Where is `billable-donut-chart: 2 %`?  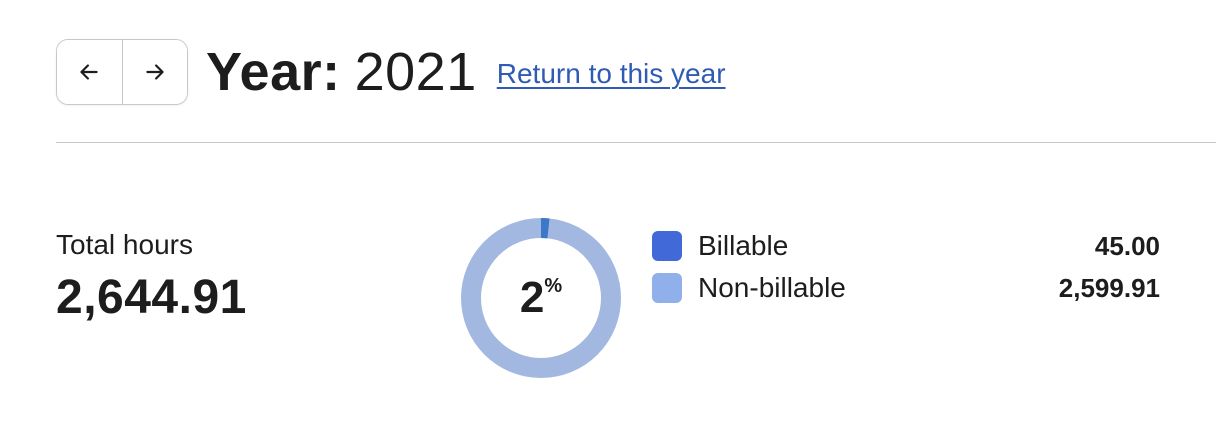 billable-donut-chart: 2 % is located at coordinates (541, 298).